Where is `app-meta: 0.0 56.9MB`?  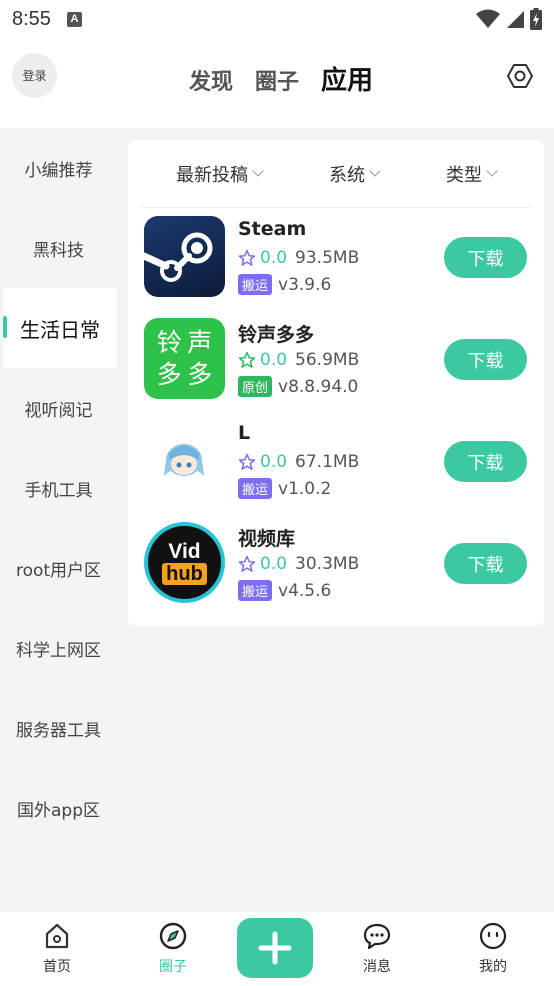 app-meta: 0.0 56.9MB is located at coordinates (298, 360).